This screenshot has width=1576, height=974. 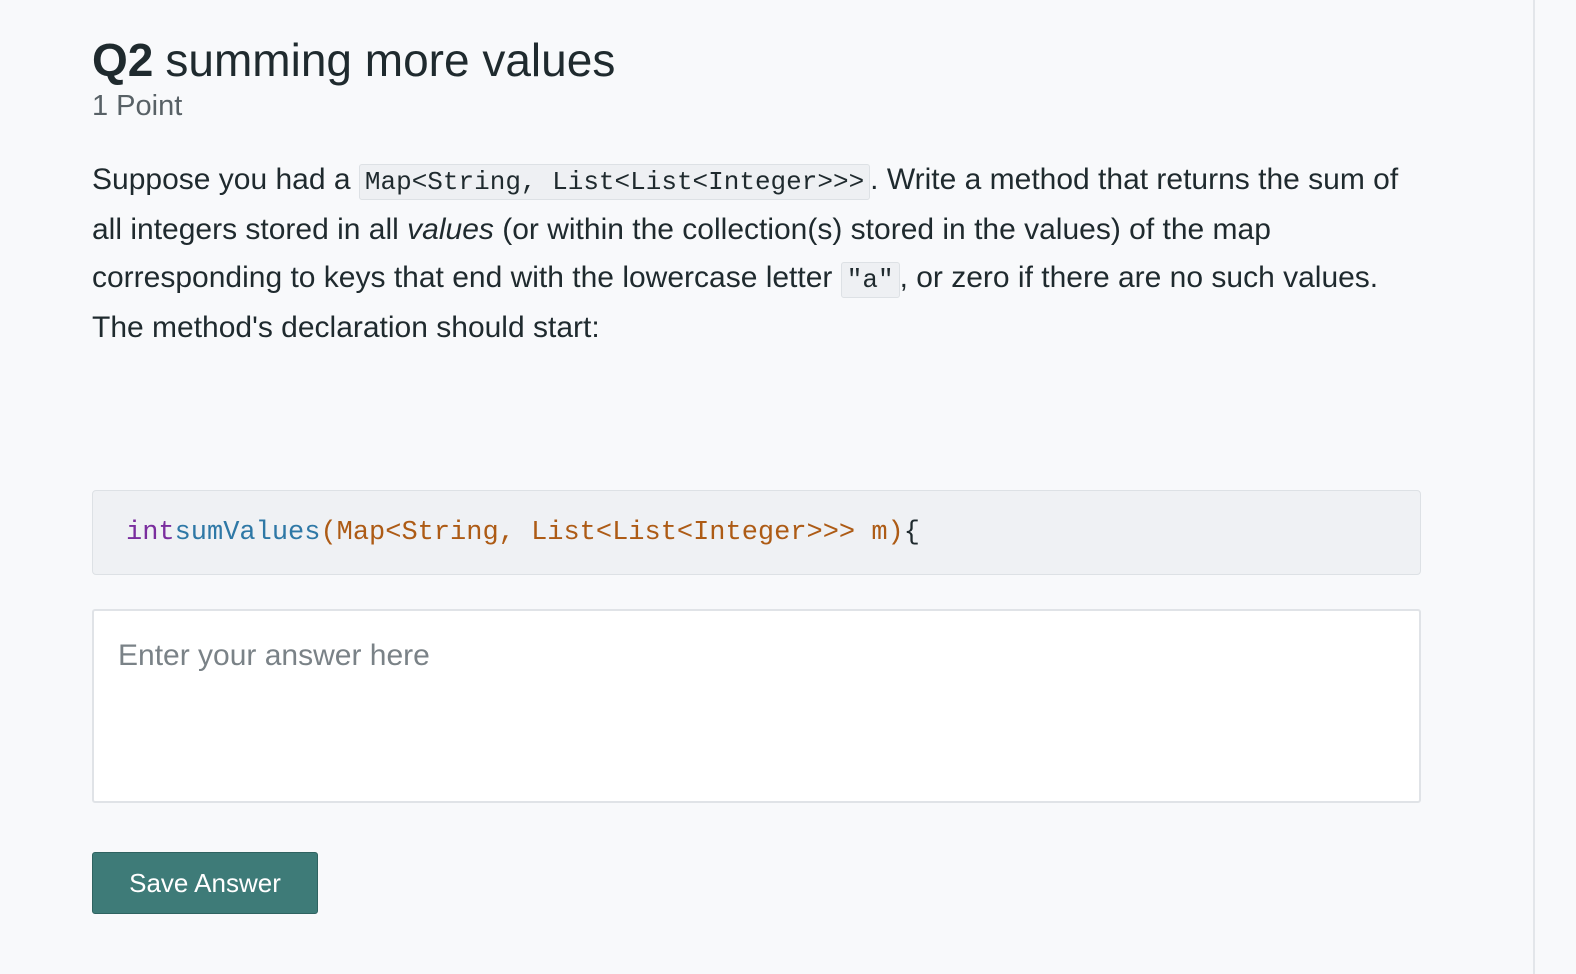 What do you see at coordinates (123, 60) in the screenshot?
I see `question-number: Q2` at bounding box center [123, 60].